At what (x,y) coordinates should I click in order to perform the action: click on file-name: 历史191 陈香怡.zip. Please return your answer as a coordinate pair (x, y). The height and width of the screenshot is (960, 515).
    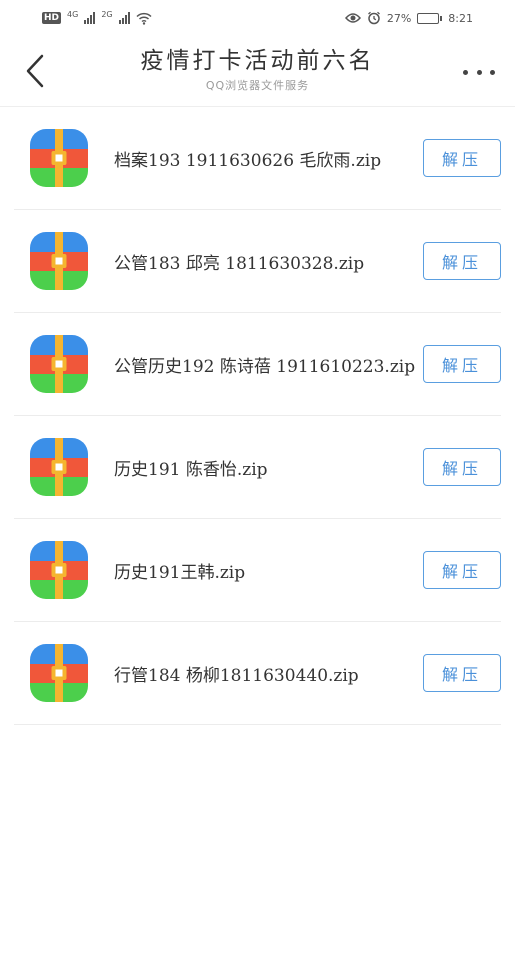
    Looking at the image, I should click on (191, 469).